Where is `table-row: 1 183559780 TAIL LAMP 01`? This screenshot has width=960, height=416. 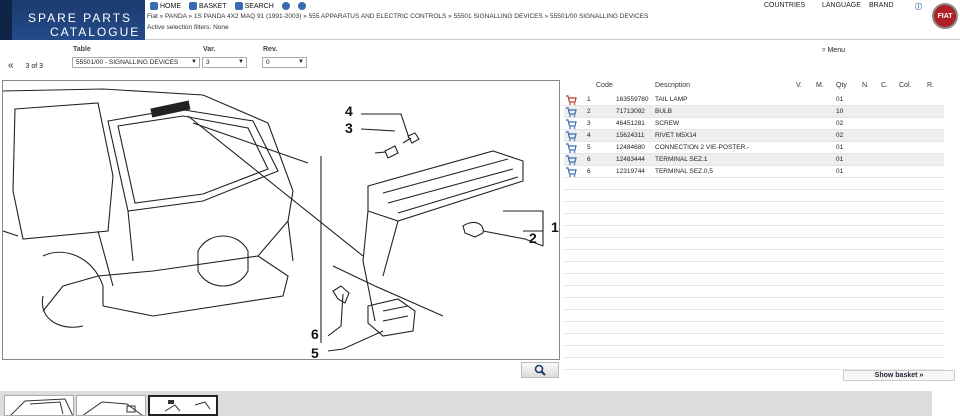
table-row: 1 183559780 TAIL LAMP 01 is located at coordinates (754, 100).